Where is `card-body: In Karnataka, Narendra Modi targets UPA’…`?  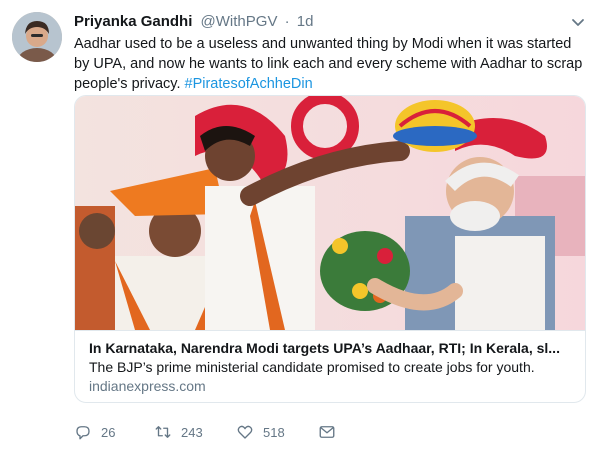
card-body: In Karnataka, Narendra Modi targets UPA’… is located at coordinates (330, 366).